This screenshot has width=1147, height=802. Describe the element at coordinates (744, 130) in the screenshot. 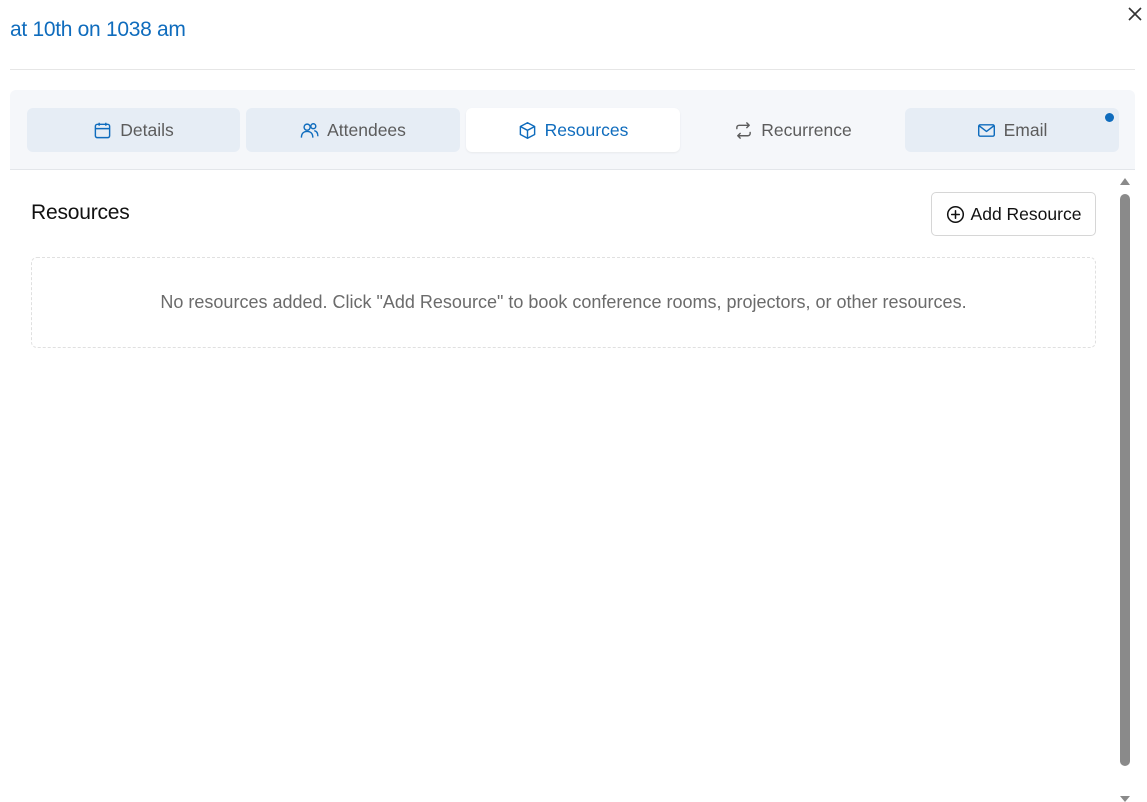

I see `repeat-icon` at that location.